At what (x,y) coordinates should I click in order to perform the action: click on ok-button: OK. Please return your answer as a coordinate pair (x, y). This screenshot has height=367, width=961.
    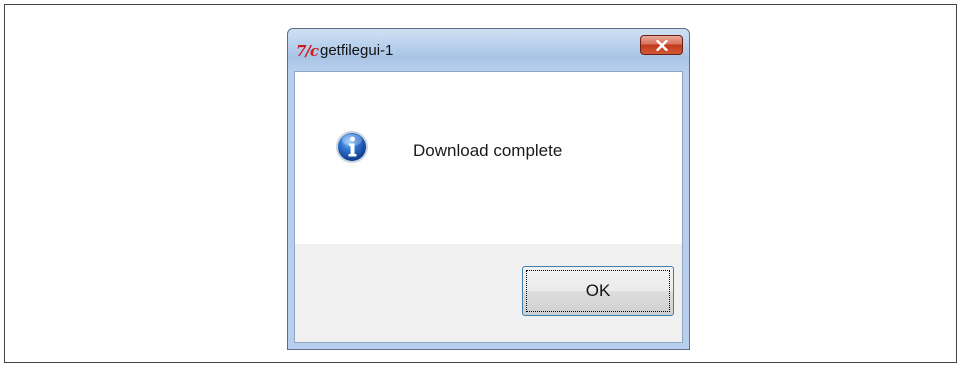
    Looking at the image, I should click on (598, 291).